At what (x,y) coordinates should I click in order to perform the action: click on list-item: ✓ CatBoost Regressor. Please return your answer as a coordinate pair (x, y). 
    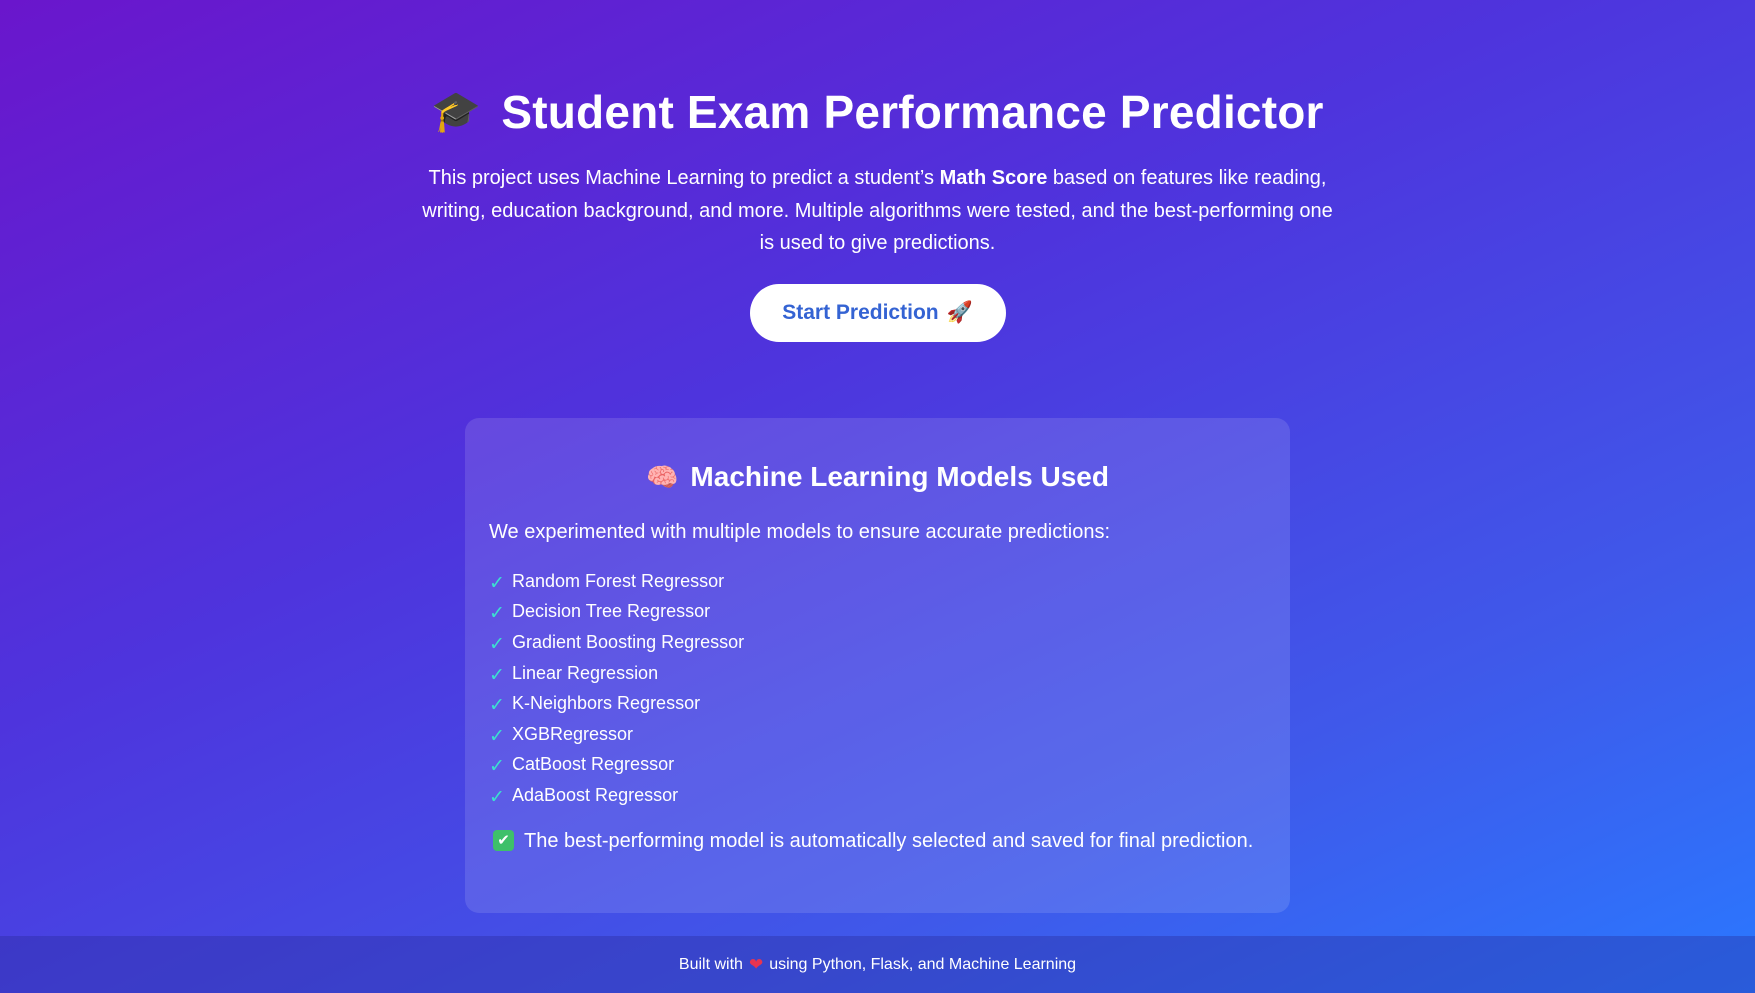
    Looking at the image, I should click on (877, 765).